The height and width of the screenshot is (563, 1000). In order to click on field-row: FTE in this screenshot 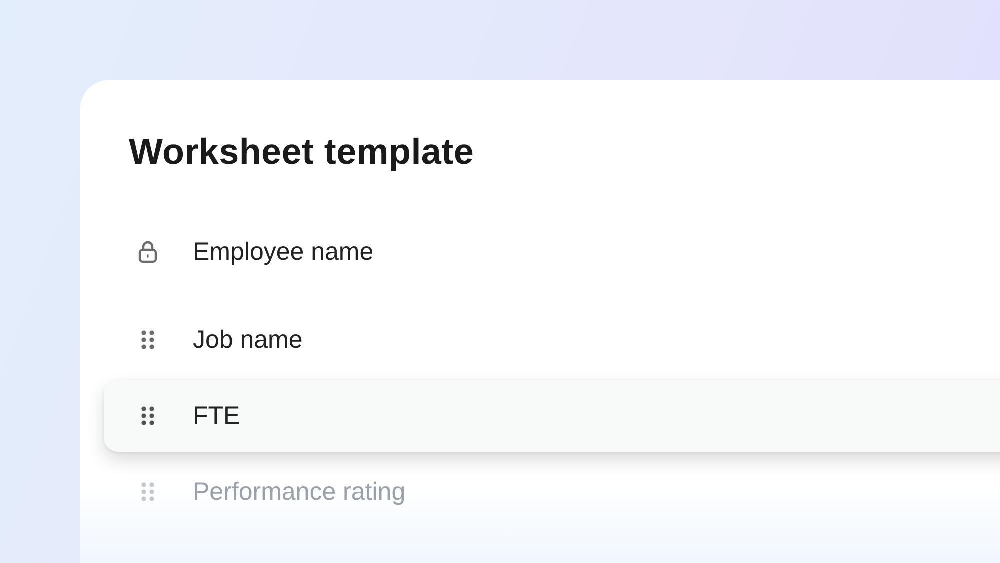, I will do `click(552, 416)`.